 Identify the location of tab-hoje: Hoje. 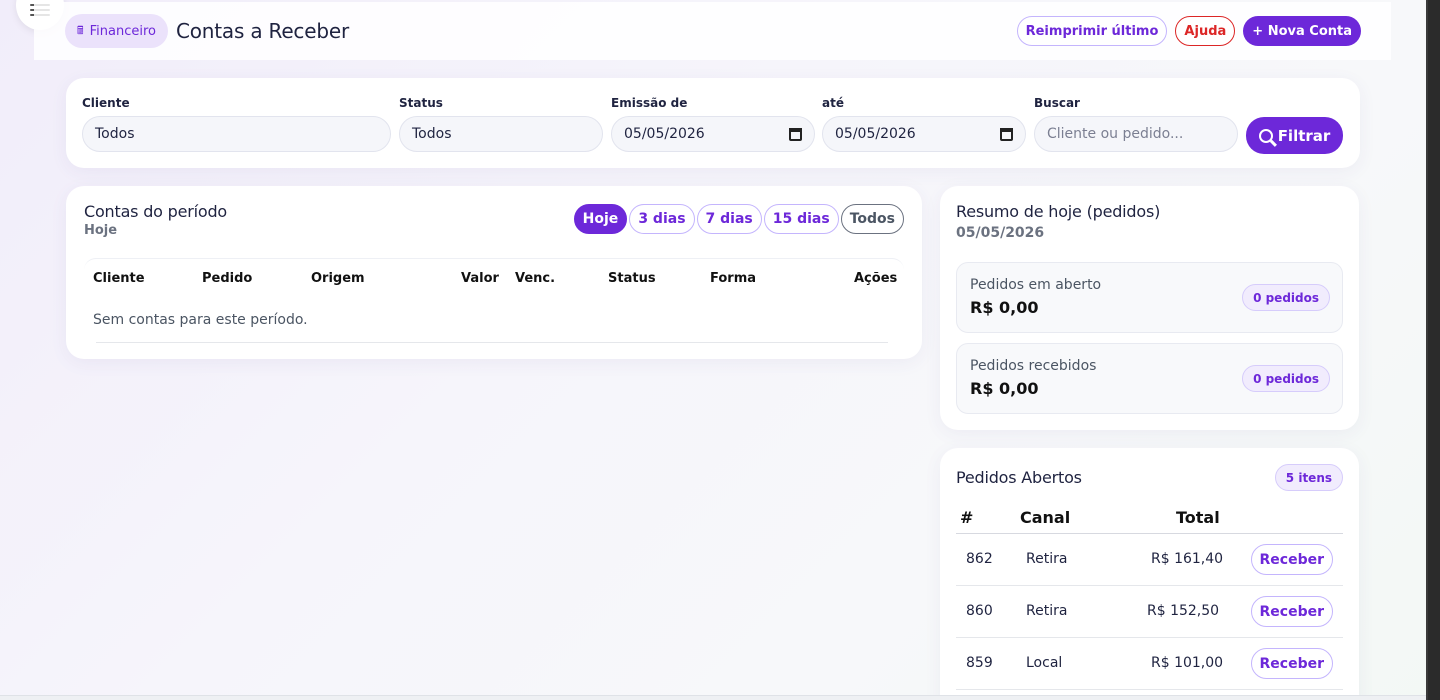
(600, 219).